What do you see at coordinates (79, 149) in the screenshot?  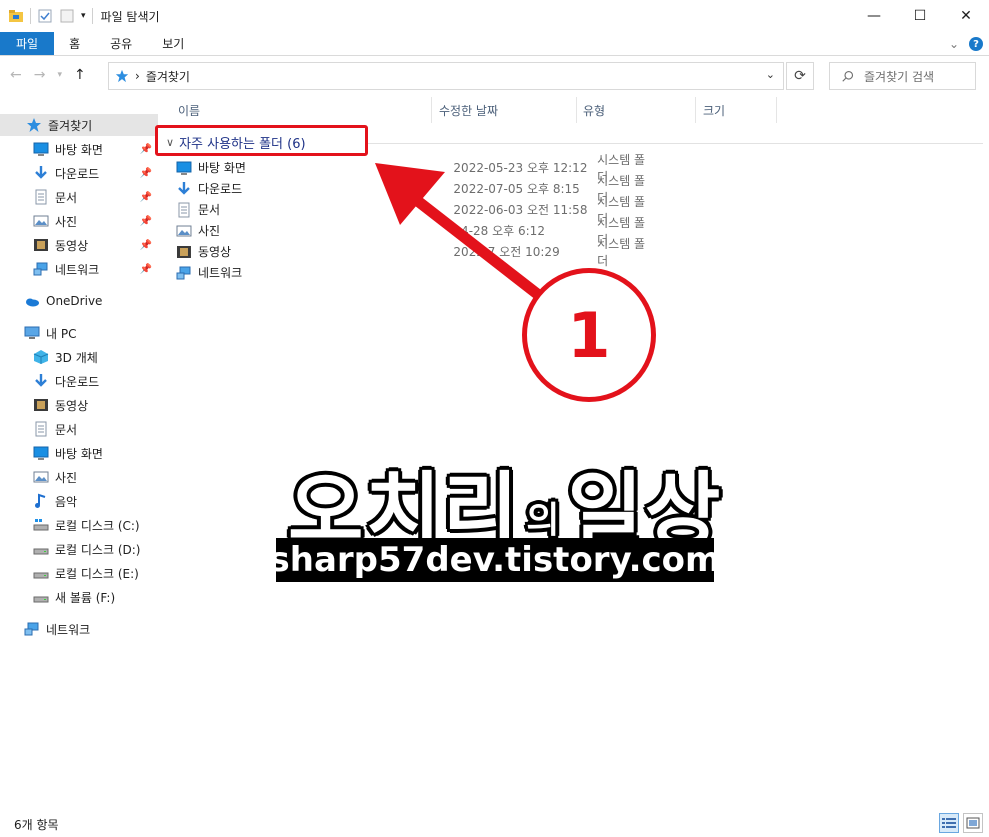 I see `nav-item-pinned: 바탕 화면 📌` at bounding box center [79, 149].